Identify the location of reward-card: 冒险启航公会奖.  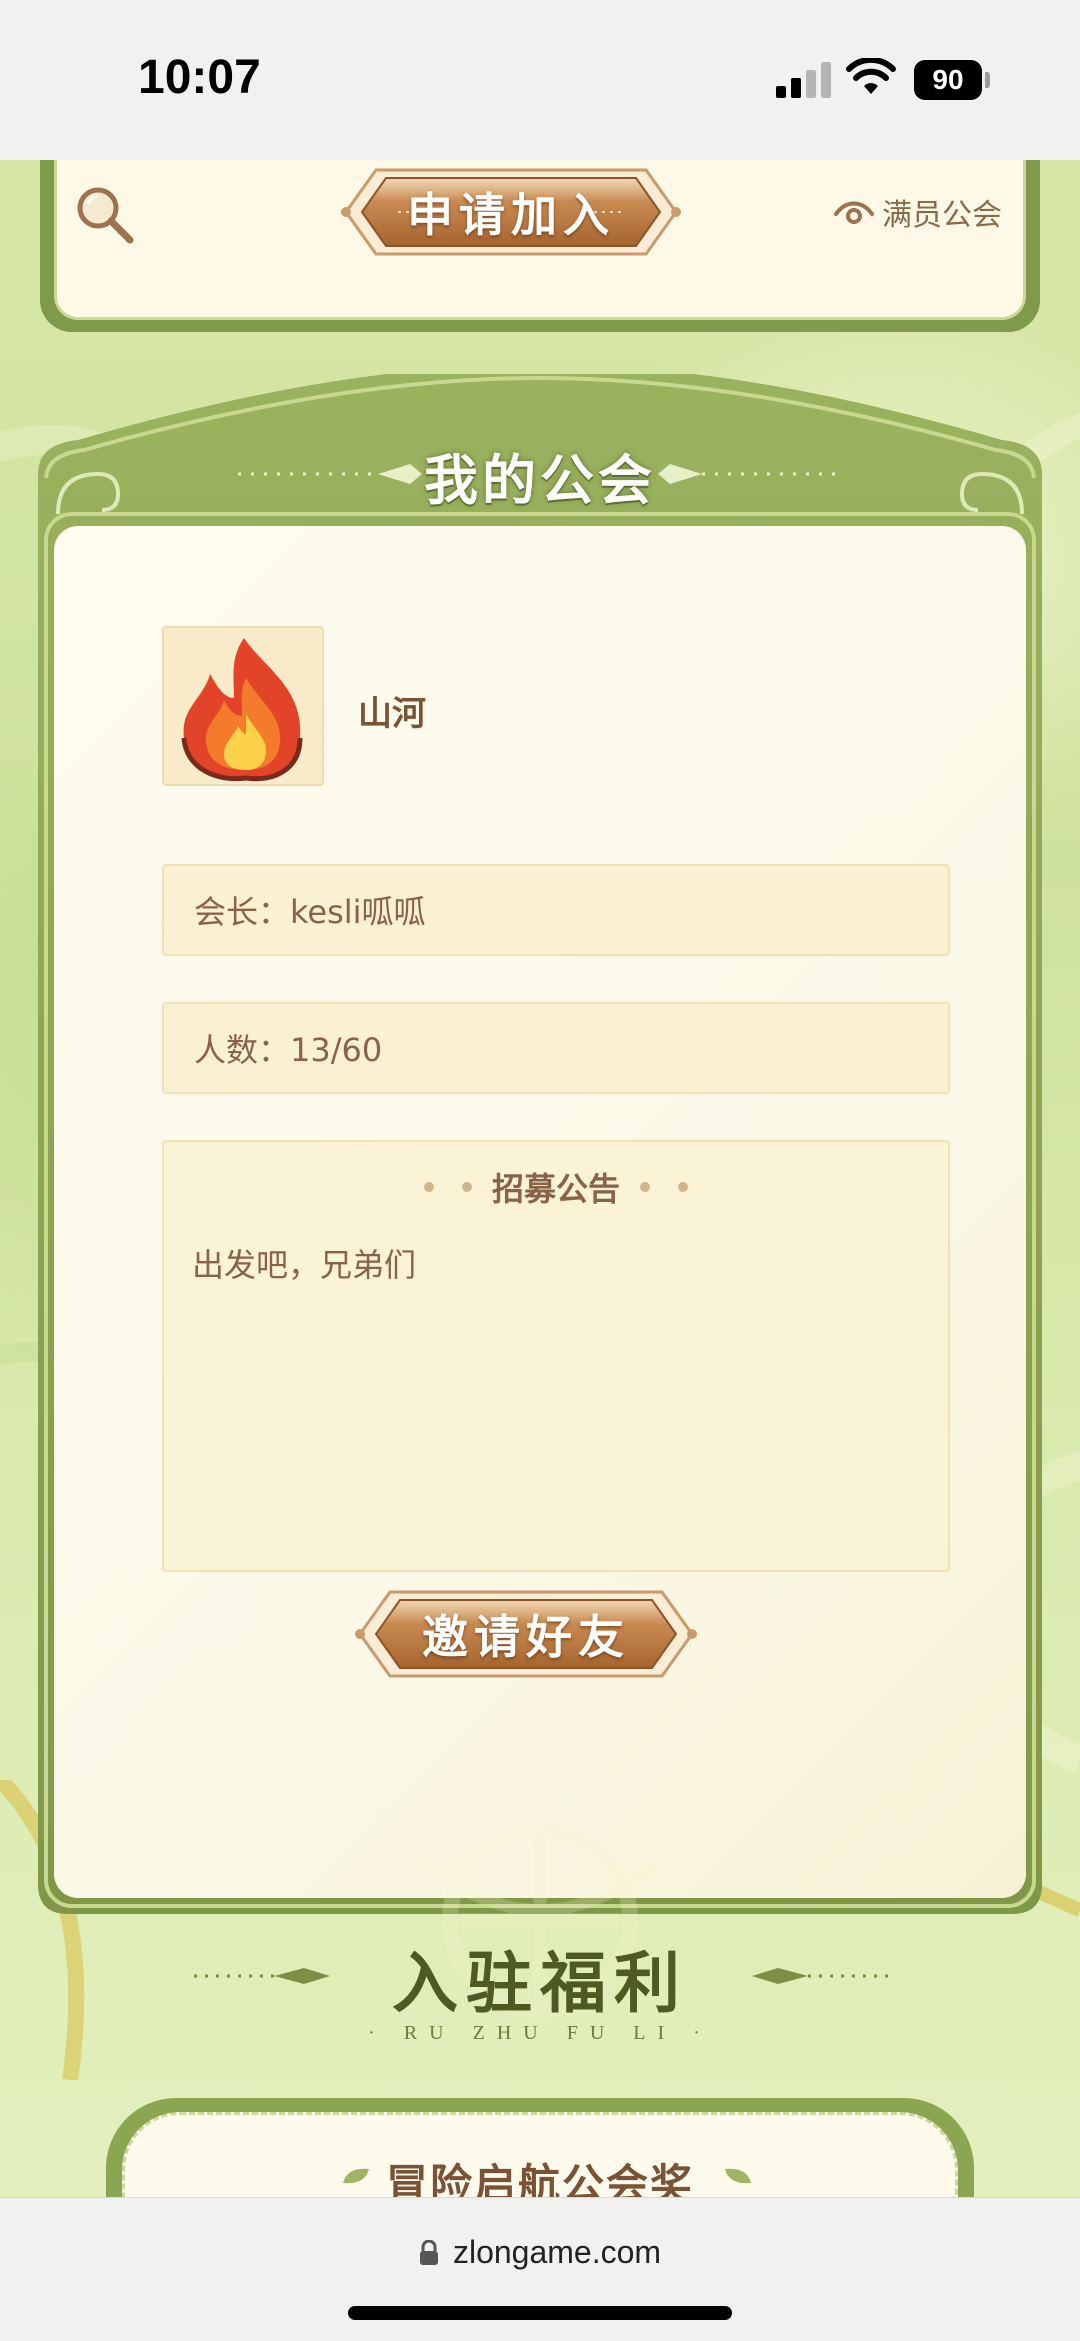
(540, 2147).